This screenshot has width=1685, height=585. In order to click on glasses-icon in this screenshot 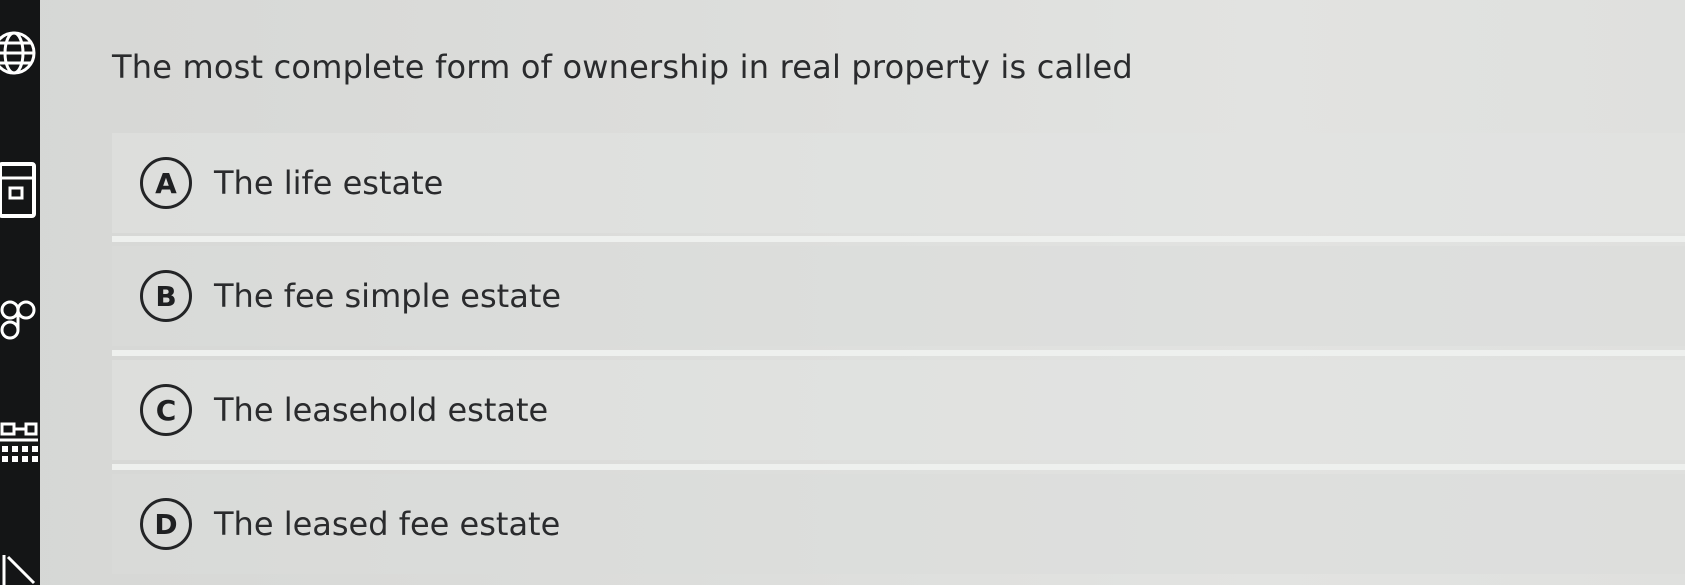, I will do `click(20, 320)`.